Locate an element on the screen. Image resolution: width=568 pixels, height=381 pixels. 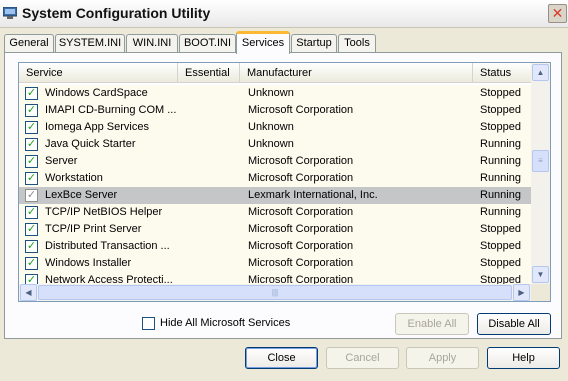
tab-startup: Startup is located at coordinates (314, 43).